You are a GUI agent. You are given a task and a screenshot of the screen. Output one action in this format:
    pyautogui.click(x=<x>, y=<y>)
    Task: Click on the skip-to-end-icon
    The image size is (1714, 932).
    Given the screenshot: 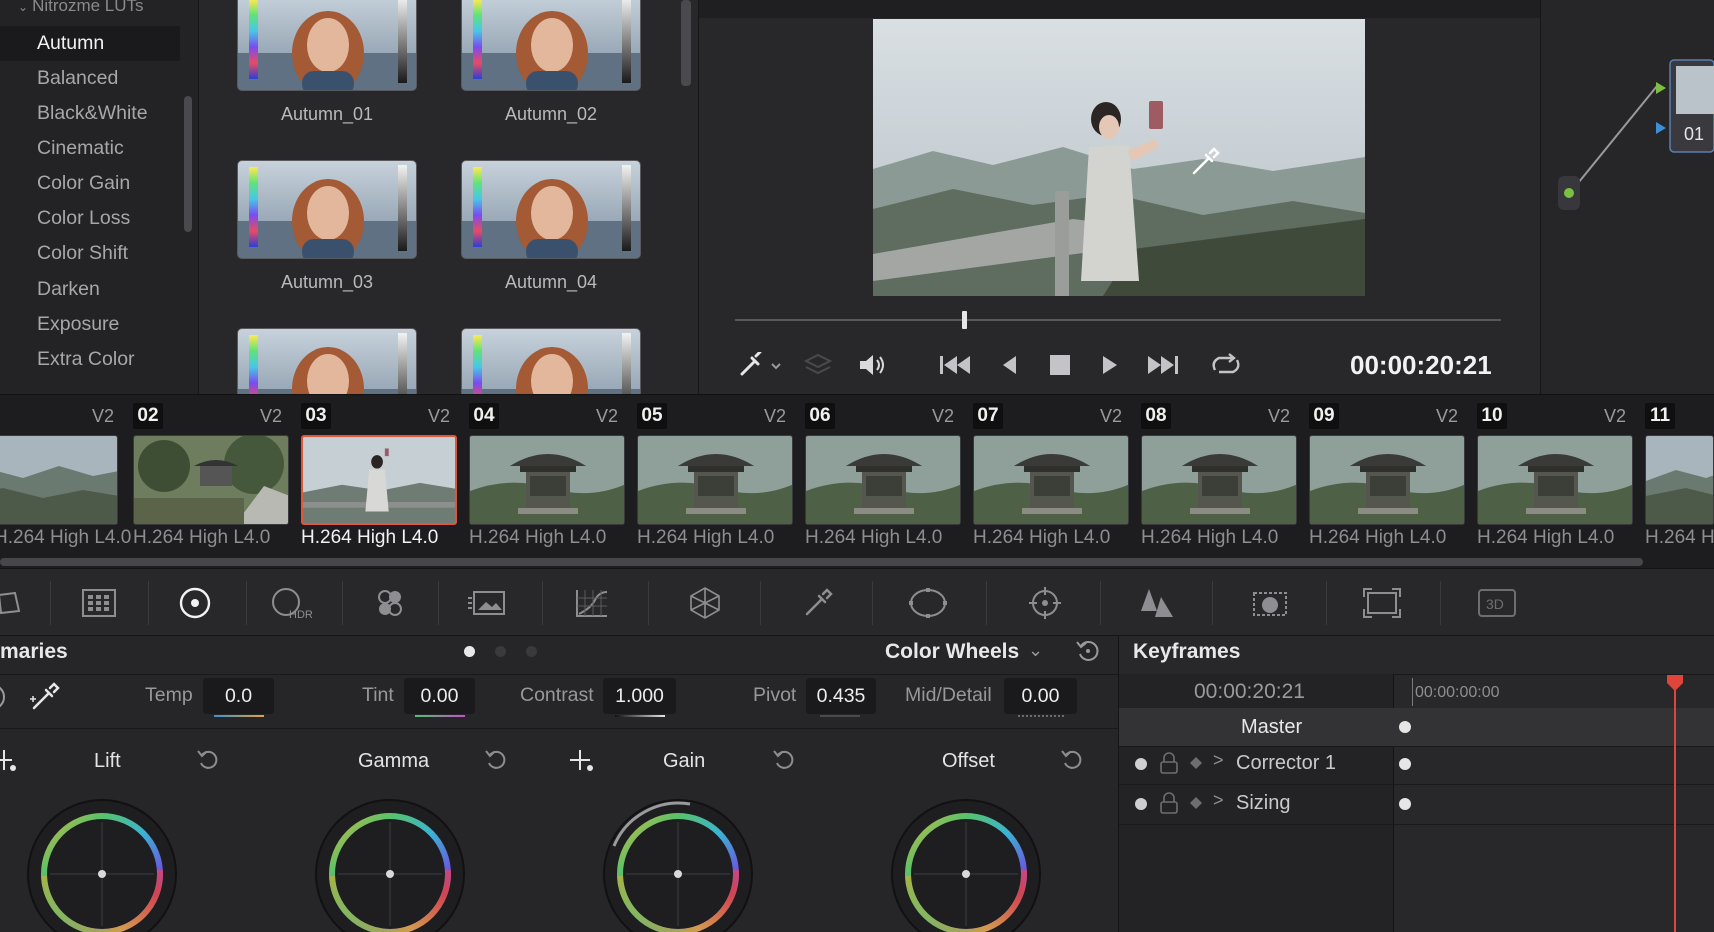 What is the action you would take?
    pyautogui.click(x=1163, y=365)
    